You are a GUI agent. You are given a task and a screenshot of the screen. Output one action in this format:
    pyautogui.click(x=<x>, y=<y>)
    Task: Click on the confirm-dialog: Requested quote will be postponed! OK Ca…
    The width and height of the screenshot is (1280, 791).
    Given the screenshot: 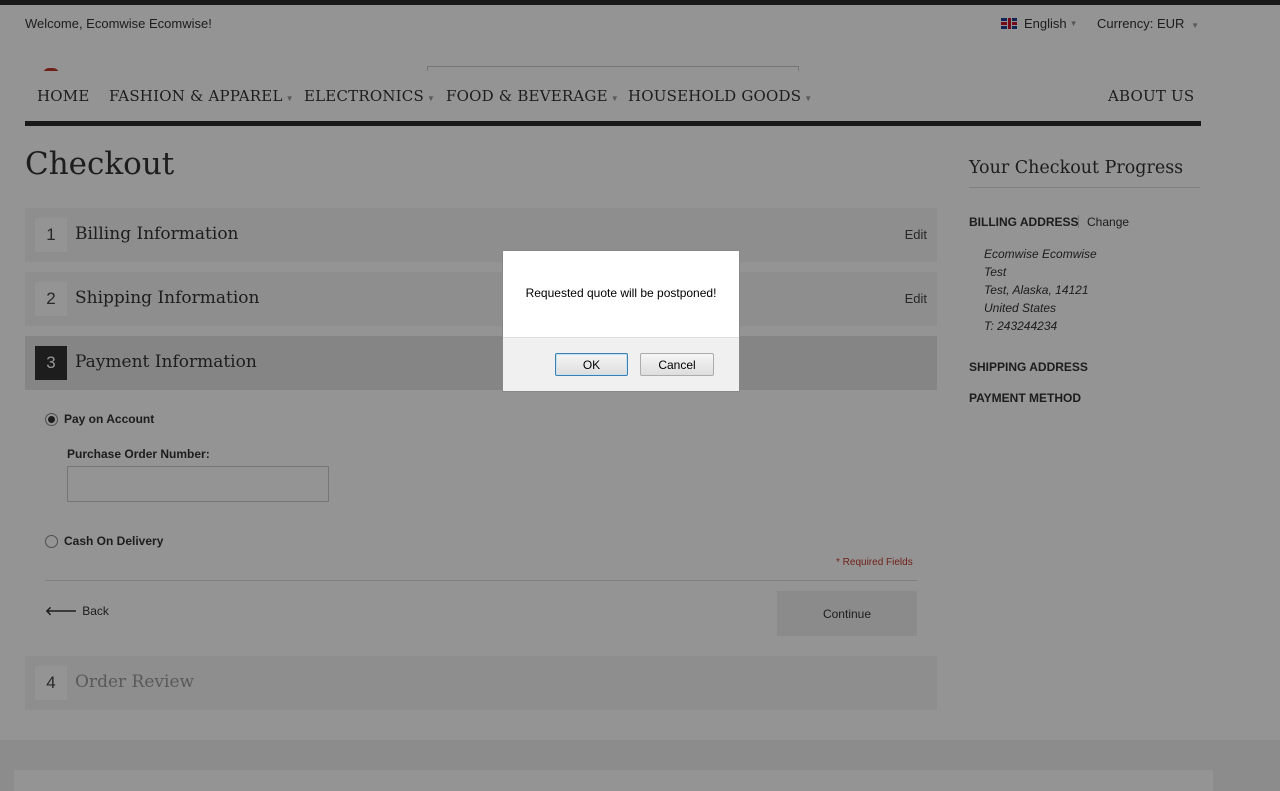 What is the action you would take?
    pyautogui.click(x=621, y=321)
    